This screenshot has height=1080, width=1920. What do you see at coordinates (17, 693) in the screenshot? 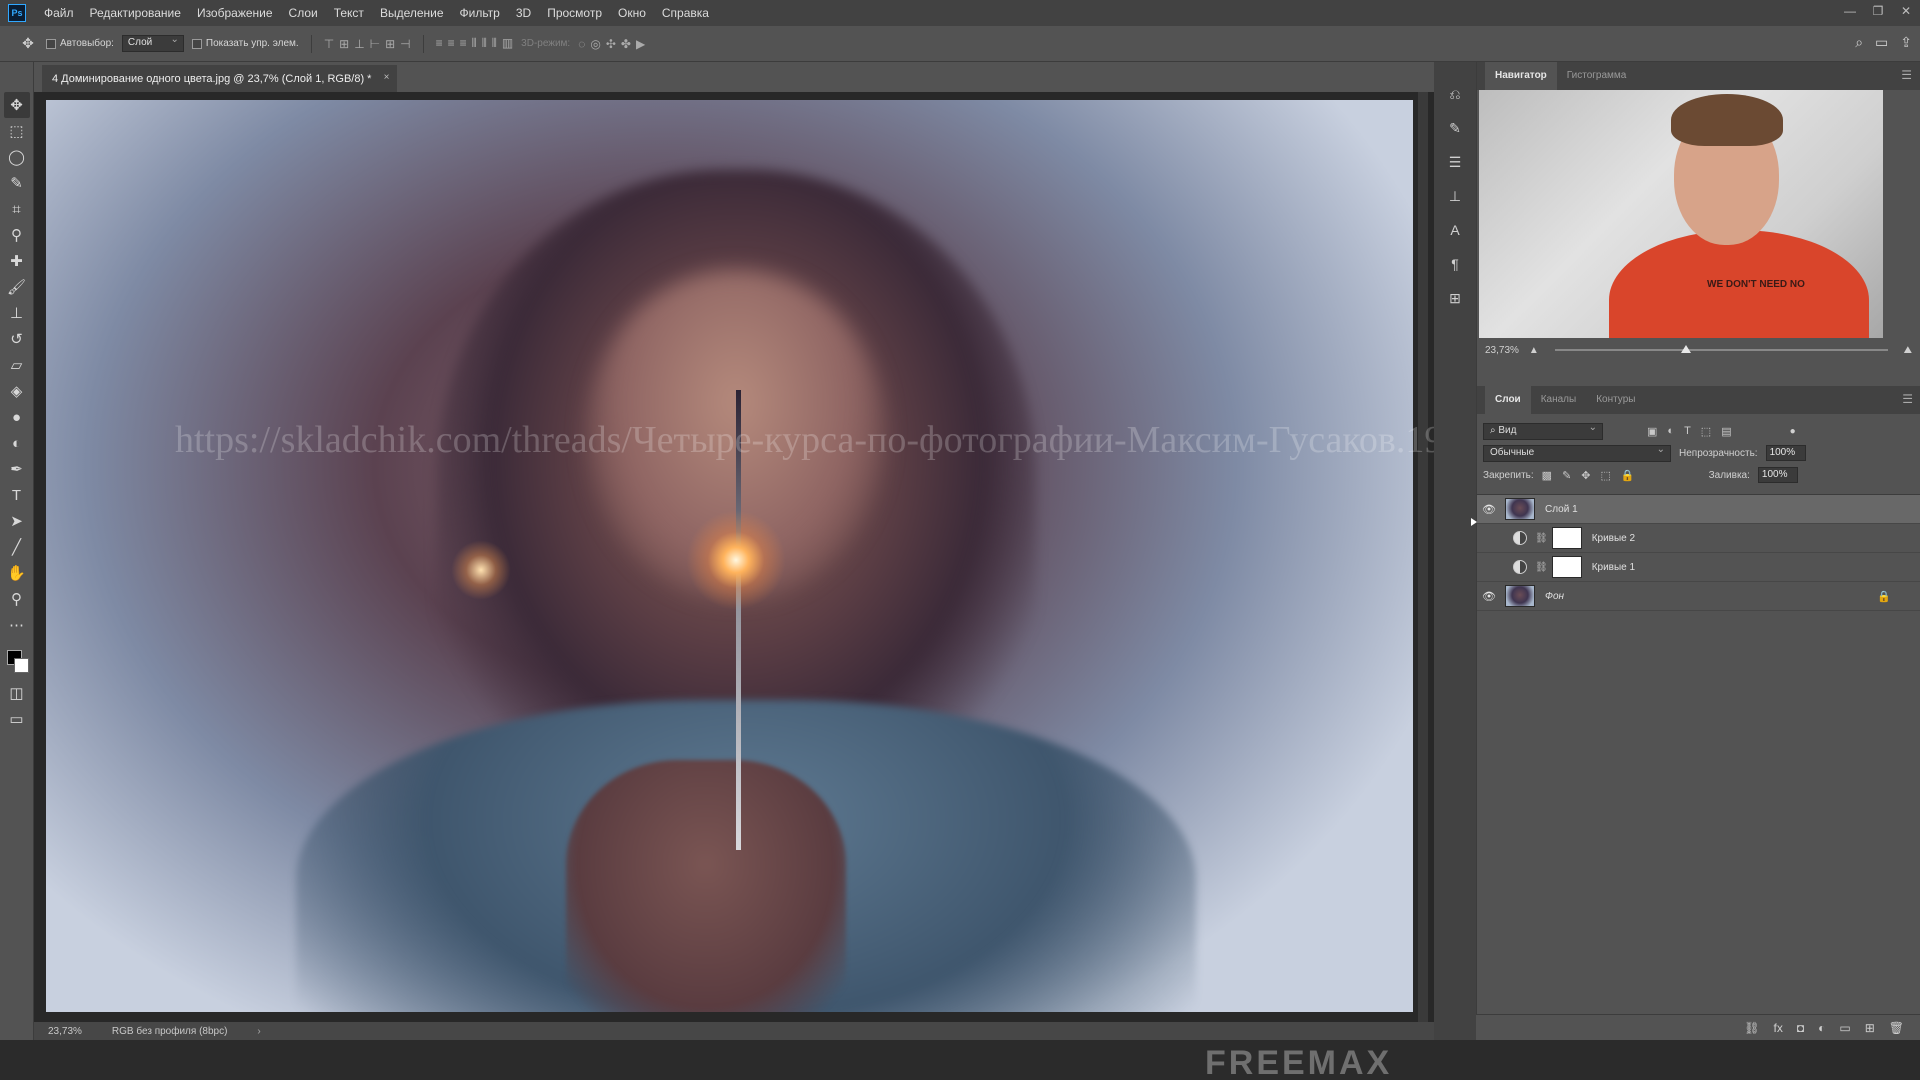
I see `quick-mask-icon: ◫` at bounding box center [17, 693].